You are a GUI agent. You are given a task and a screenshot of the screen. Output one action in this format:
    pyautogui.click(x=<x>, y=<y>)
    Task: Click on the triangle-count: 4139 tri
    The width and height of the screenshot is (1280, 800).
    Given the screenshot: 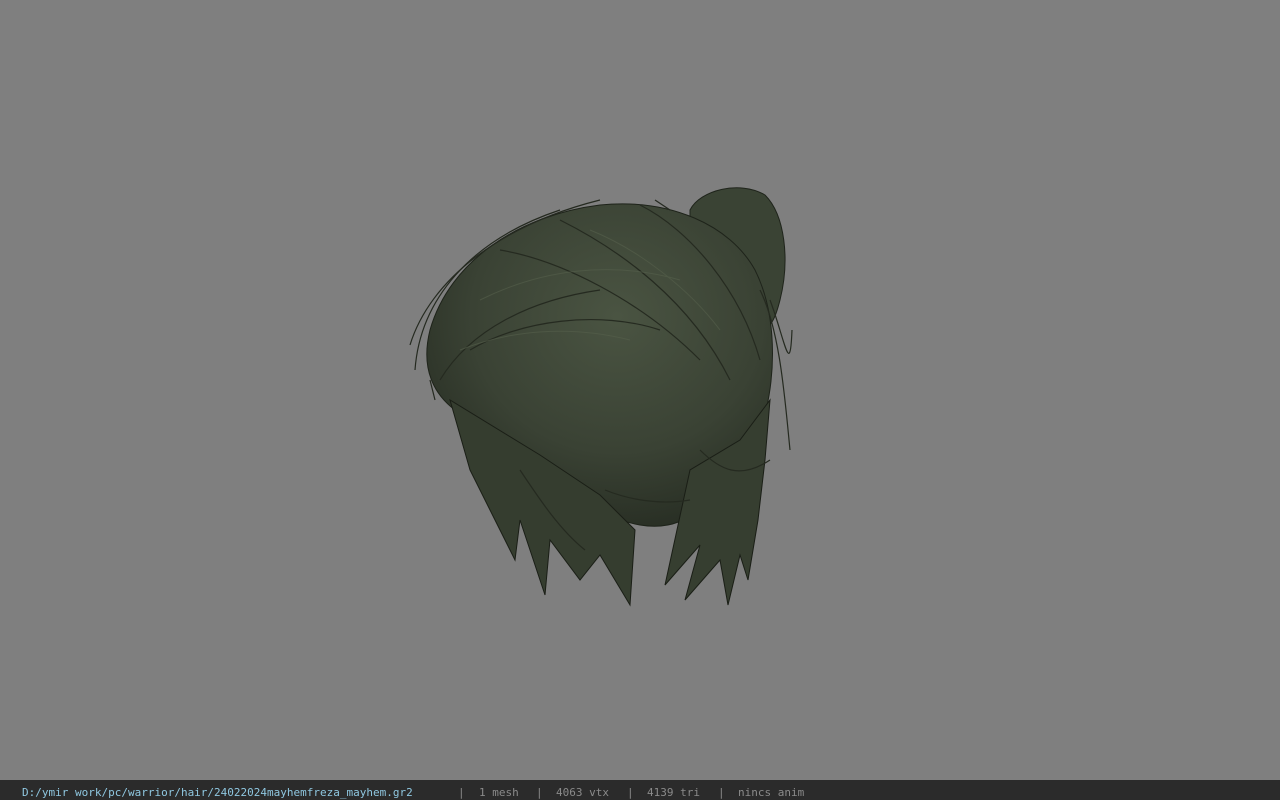 What is the action you would take?
    pyautogui.click(x=673, y=792)
    